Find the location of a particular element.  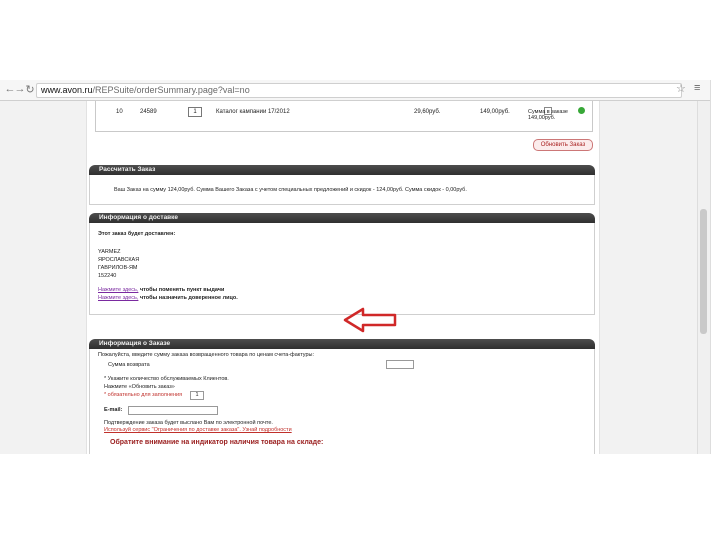

address-line-4: 152240 is located at coordinates (107, 276).